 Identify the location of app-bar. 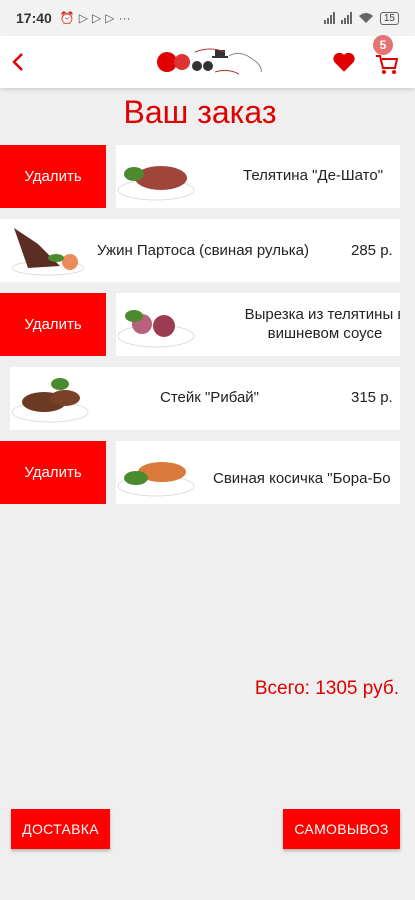
(207, 62).